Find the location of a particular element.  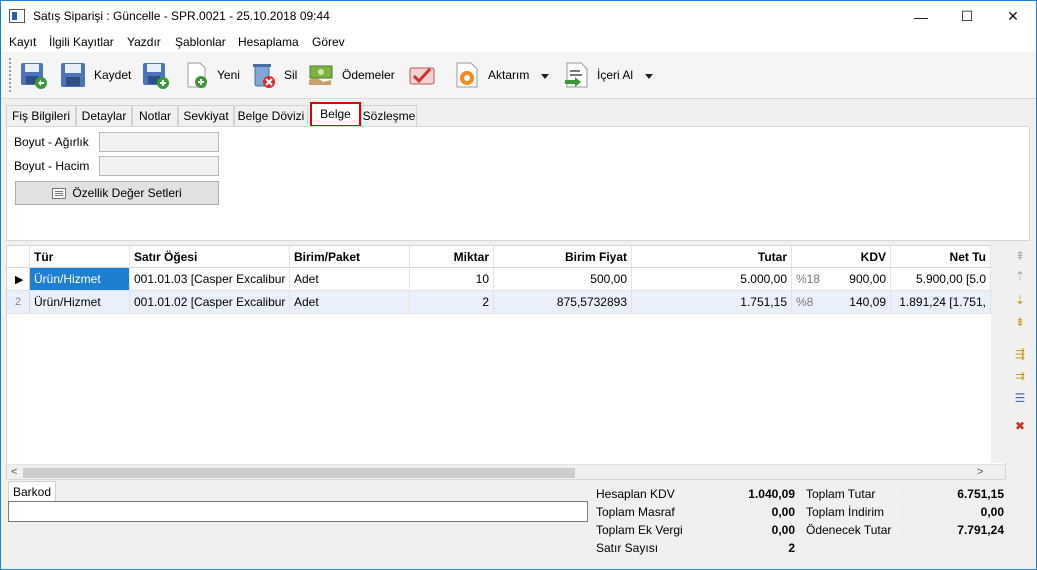

row-indicator-arrow: ▶ is located at coordinates (18, 279).